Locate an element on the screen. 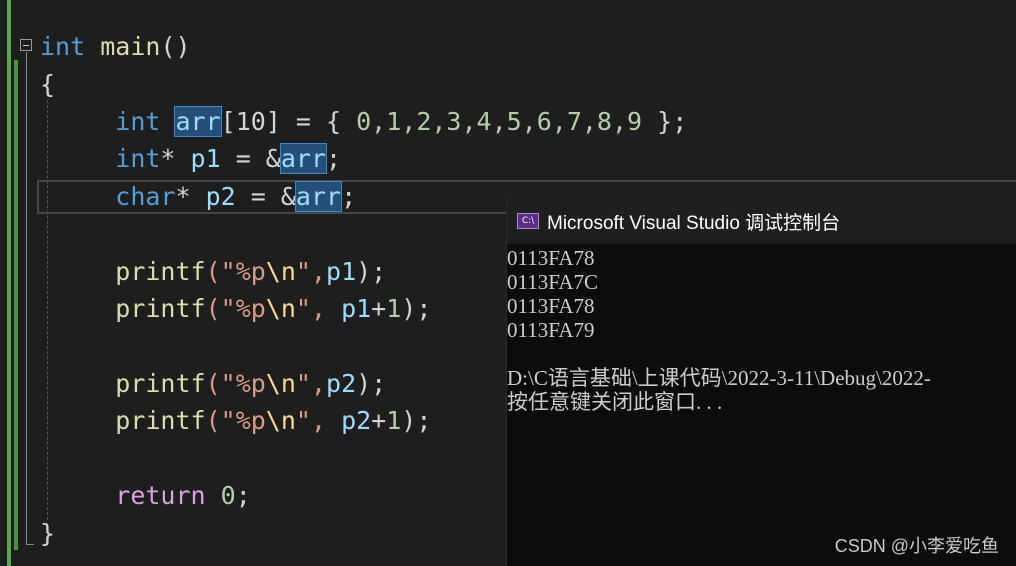 This screenshot has height=566, width=1016. change-indicator-bar is located at coordinates (9, 283).